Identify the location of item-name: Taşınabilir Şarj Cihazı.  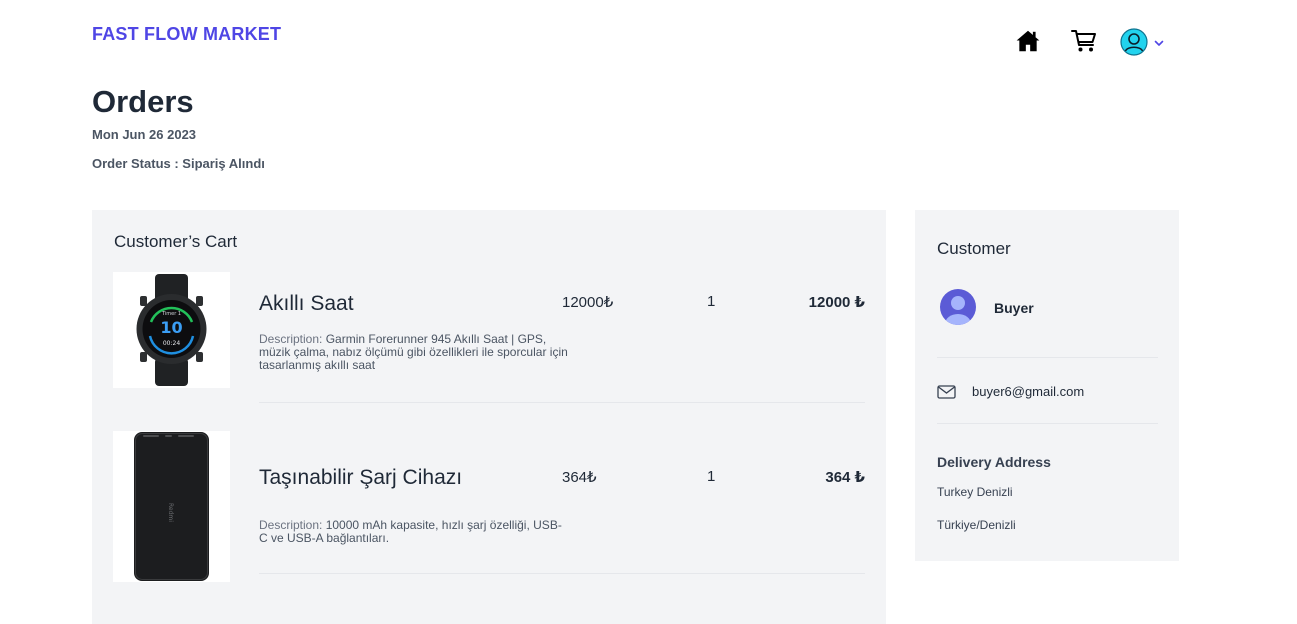
(361, 477).